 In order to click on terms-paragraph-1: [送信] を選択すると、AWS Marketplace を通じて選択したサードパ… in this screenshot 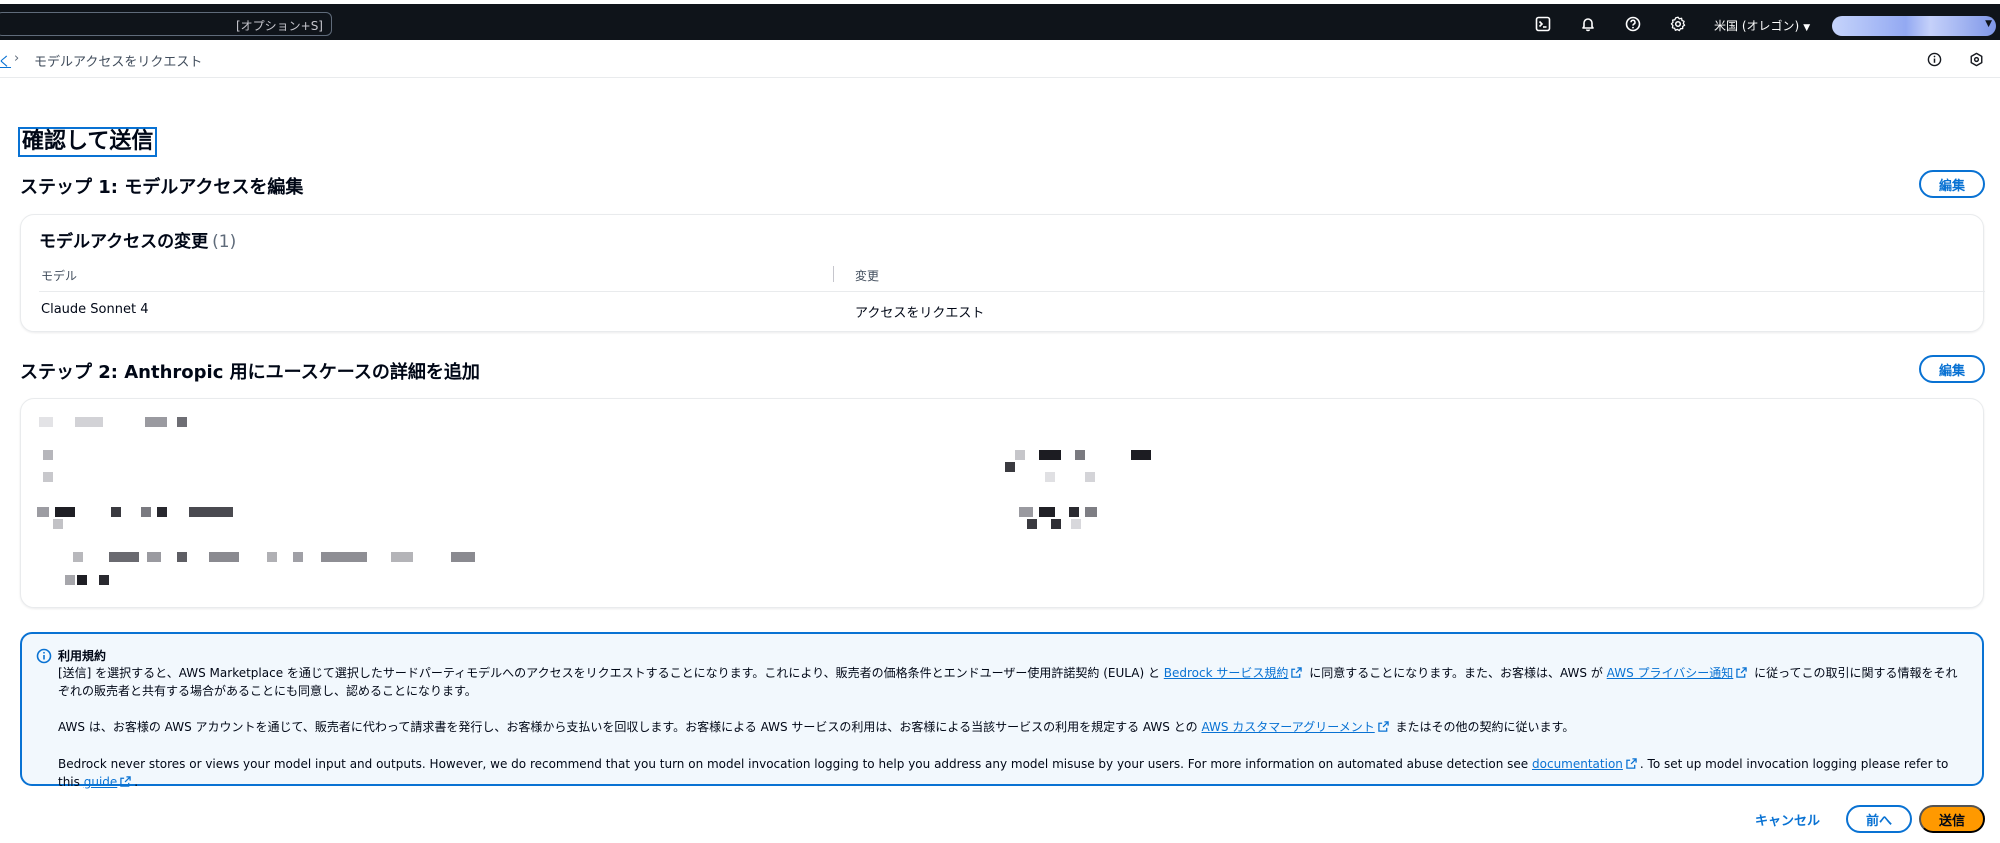, I will do `click(1008, 682)`.